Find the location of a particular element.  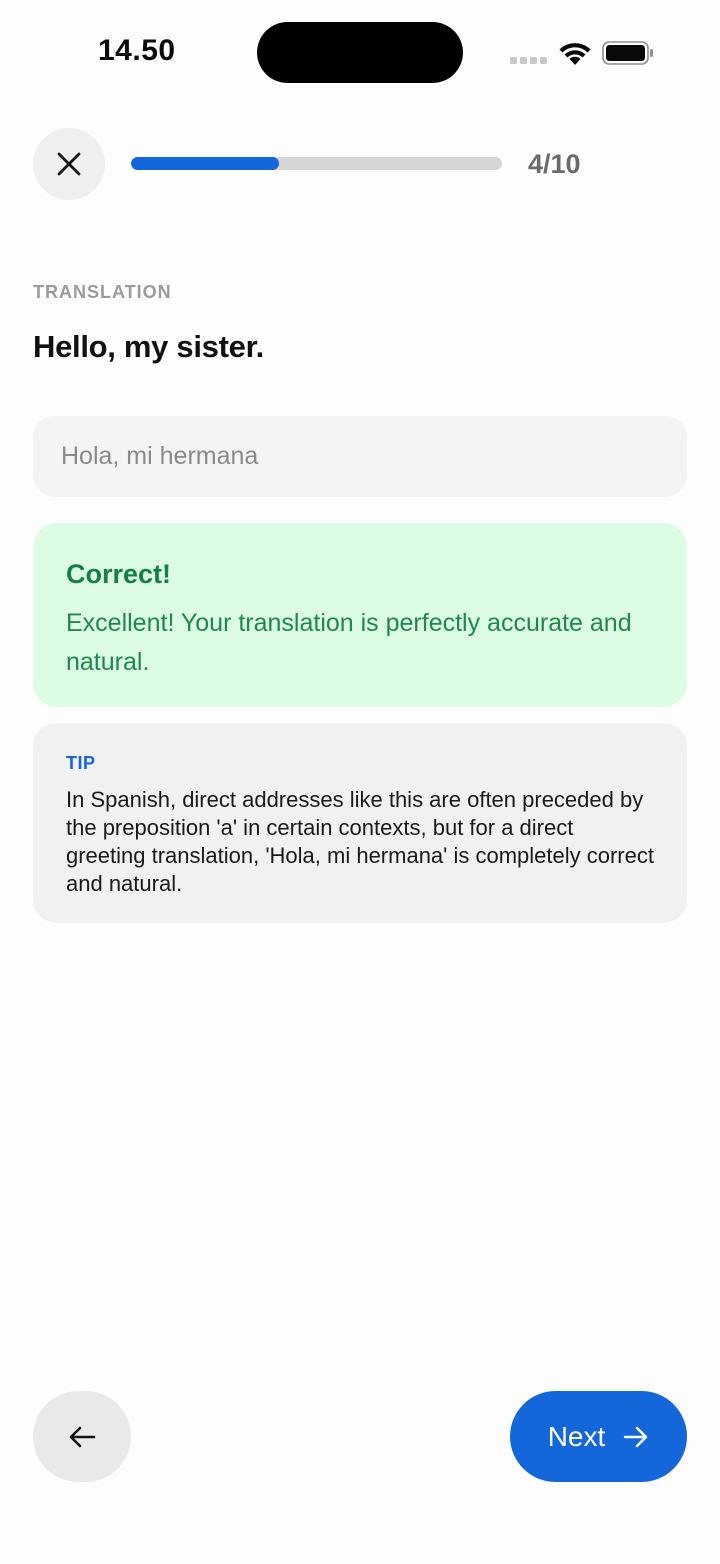

answer-field: Hola, mi hermana is located at coordinates (360, 456).